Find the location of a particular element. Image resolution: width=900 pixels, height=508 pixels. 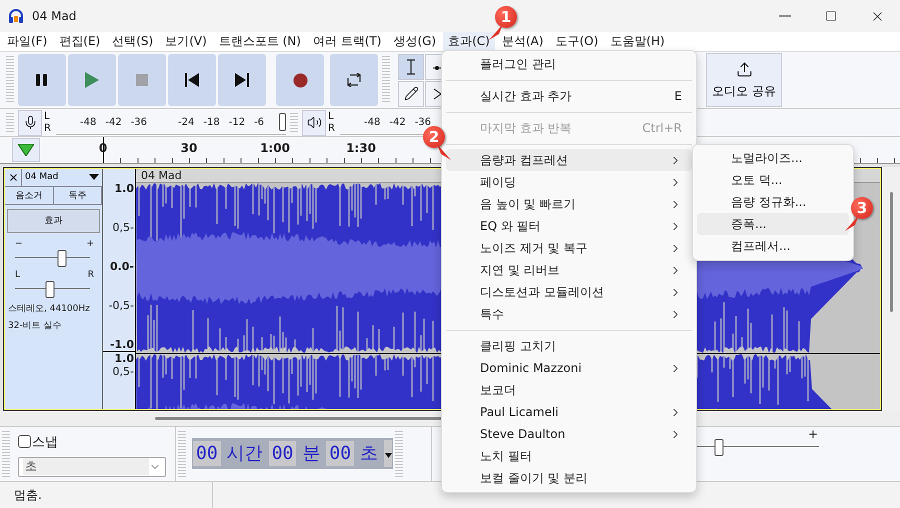

amplitude-label: 0,5- is located at coordinates (123, 371).